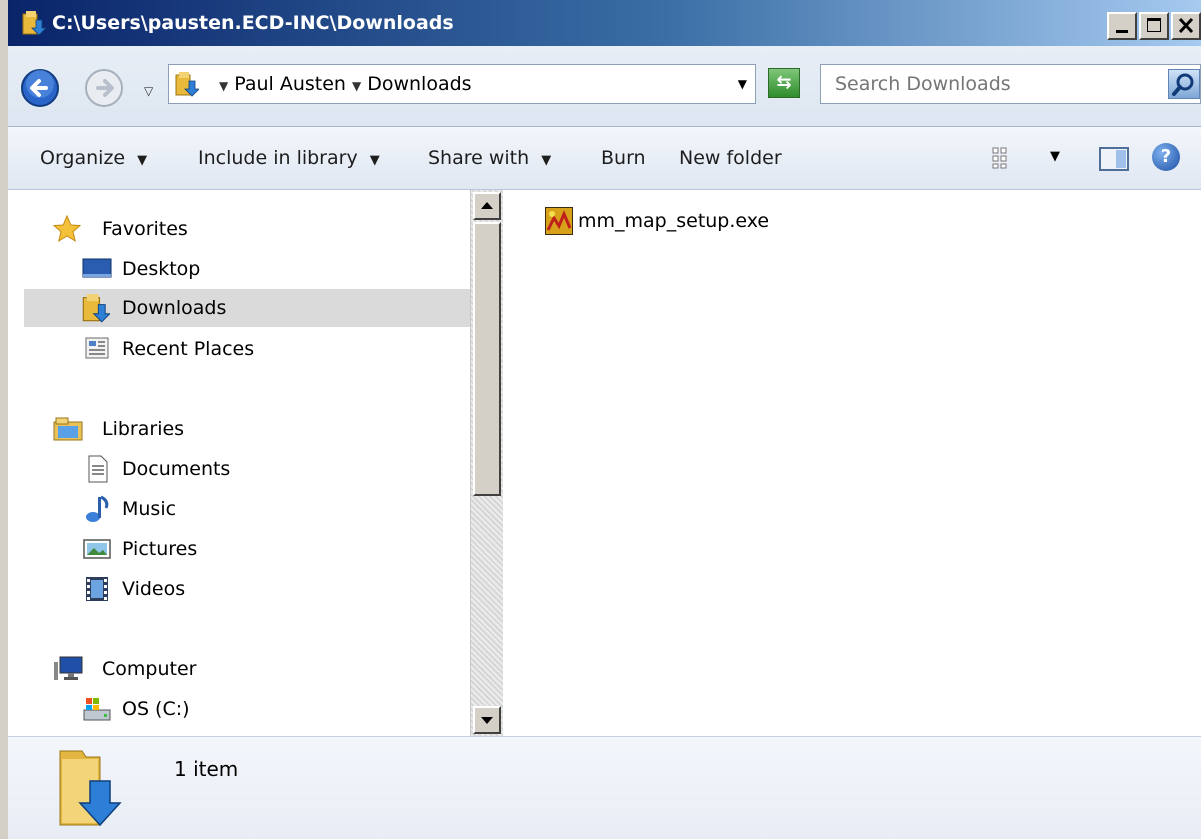 The height and width of the screenshot is (839, 1201). I want to click on close-icon, so click(1186, 25).